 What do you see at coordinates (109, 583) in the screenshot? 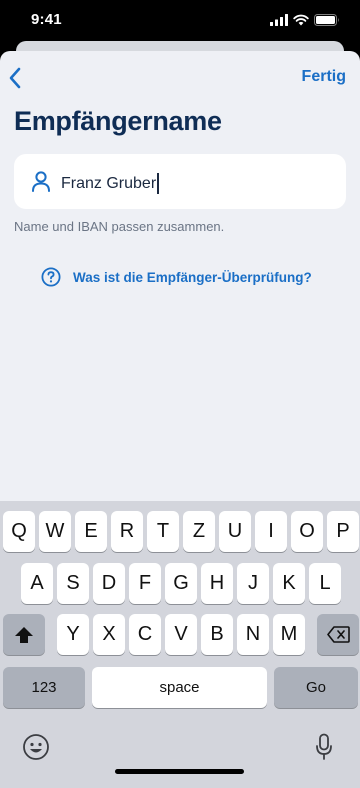
I see `key-d: D` at bounding box center [109, 583].